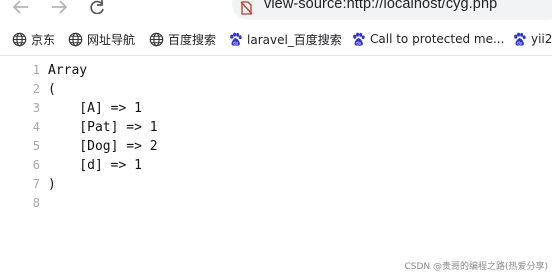 The height and width of the screenshot is (278, 552). I want to click on bookmark-jd: 京东, so click(33, 39).